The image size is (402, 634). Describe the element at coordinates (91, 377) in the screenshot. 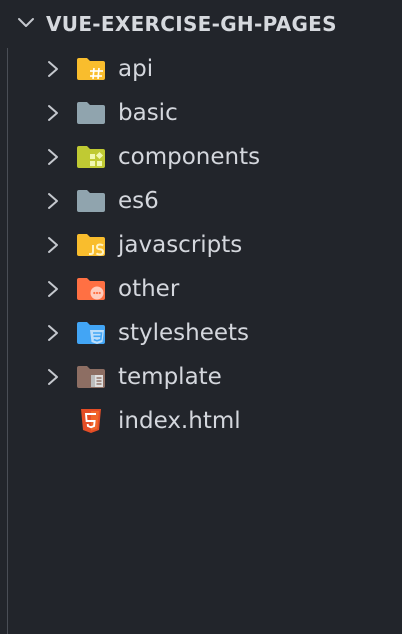

I see `folder-template-icon` at that location.